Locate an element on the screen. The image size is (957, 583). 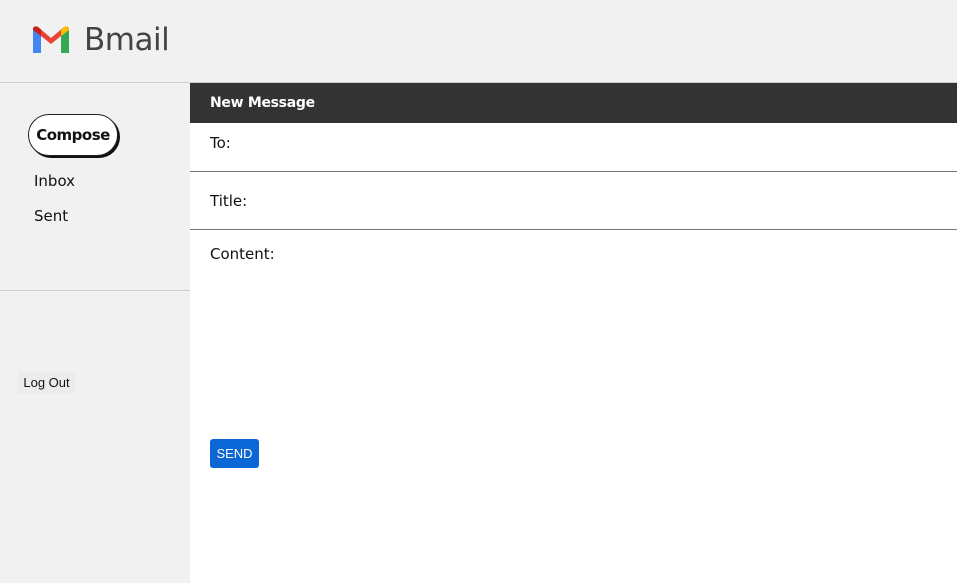
compose-header-title: New Message is located at coordinates (573, 103).